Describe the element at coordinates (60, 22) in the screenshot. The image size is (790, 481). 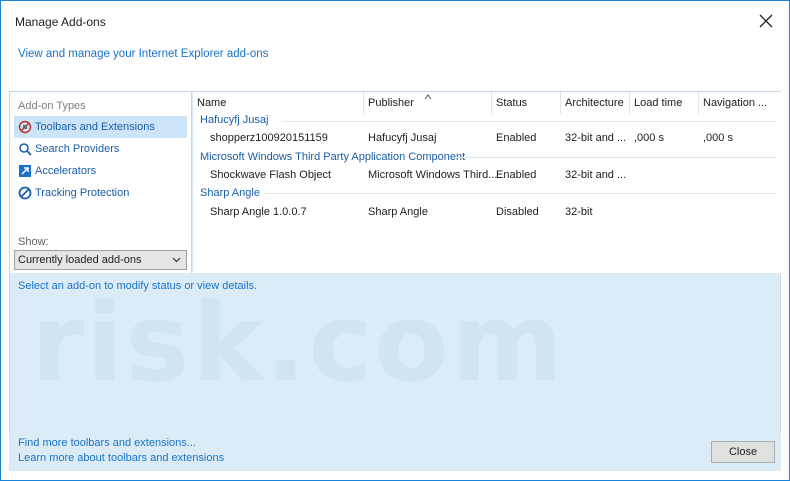
I see `dialog-title: Manage Add-ons` at that location.